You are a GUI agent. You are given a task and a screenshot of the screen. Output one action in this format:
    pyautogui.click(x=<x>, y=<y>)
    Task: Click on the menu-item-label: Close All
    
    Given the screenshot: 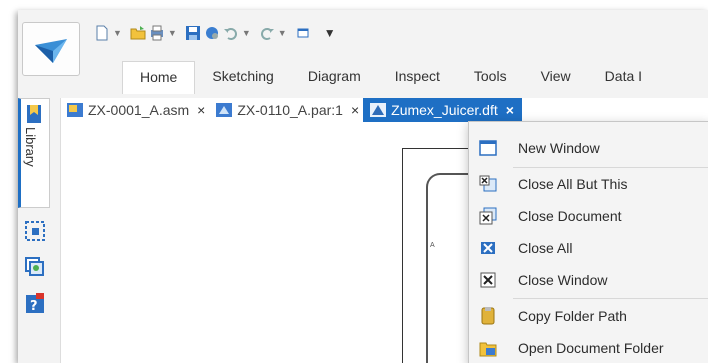 What is the action you would take?
    pyautogui.click(x=545, y=248)
    